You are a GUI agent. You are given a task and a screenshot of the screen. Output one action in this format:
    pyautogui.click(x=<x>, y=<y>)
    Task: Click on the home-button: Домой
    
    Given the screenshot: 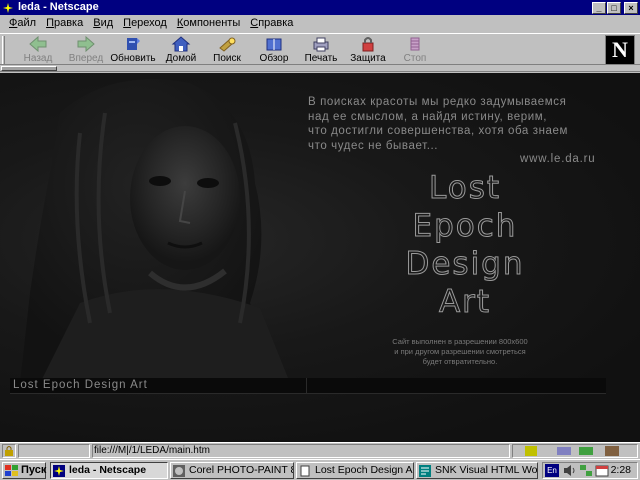 What is the action you would take?
    pyautogui.click(x=181, y=51)
    